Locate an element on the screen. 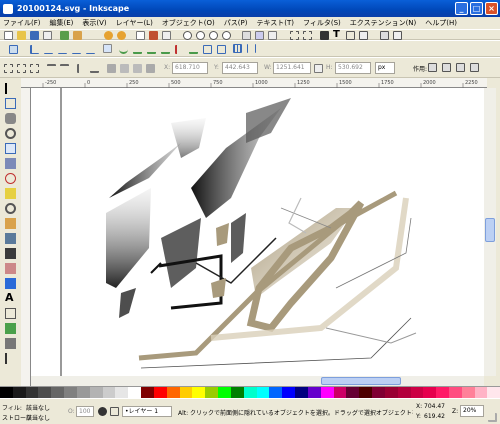 This screenshot has width=500, height=424. raise-top-icon is located at coordinates (111, 68).